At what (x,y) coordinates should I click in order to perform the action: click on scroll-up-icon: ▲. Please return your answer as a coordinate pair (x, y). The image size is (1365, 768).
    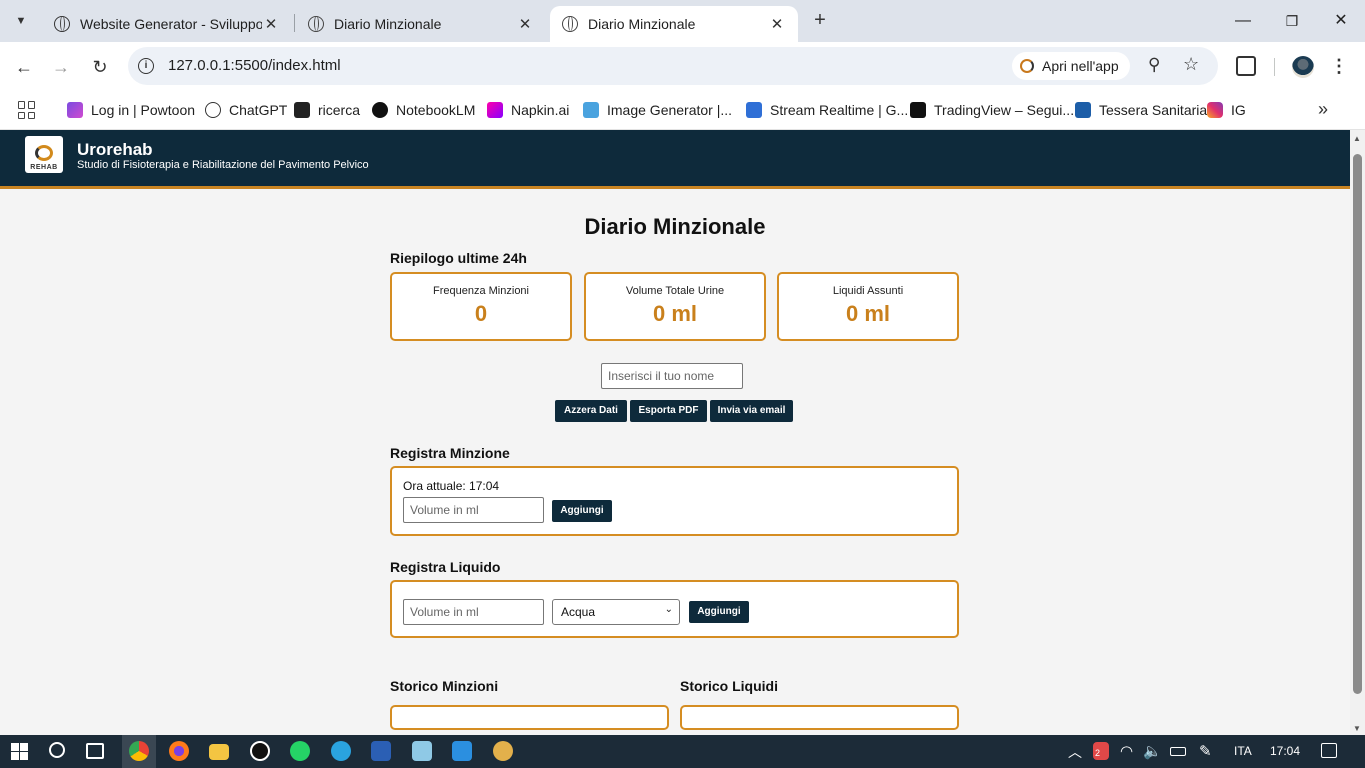
    Looking at the image, I should click on (1357, 138).